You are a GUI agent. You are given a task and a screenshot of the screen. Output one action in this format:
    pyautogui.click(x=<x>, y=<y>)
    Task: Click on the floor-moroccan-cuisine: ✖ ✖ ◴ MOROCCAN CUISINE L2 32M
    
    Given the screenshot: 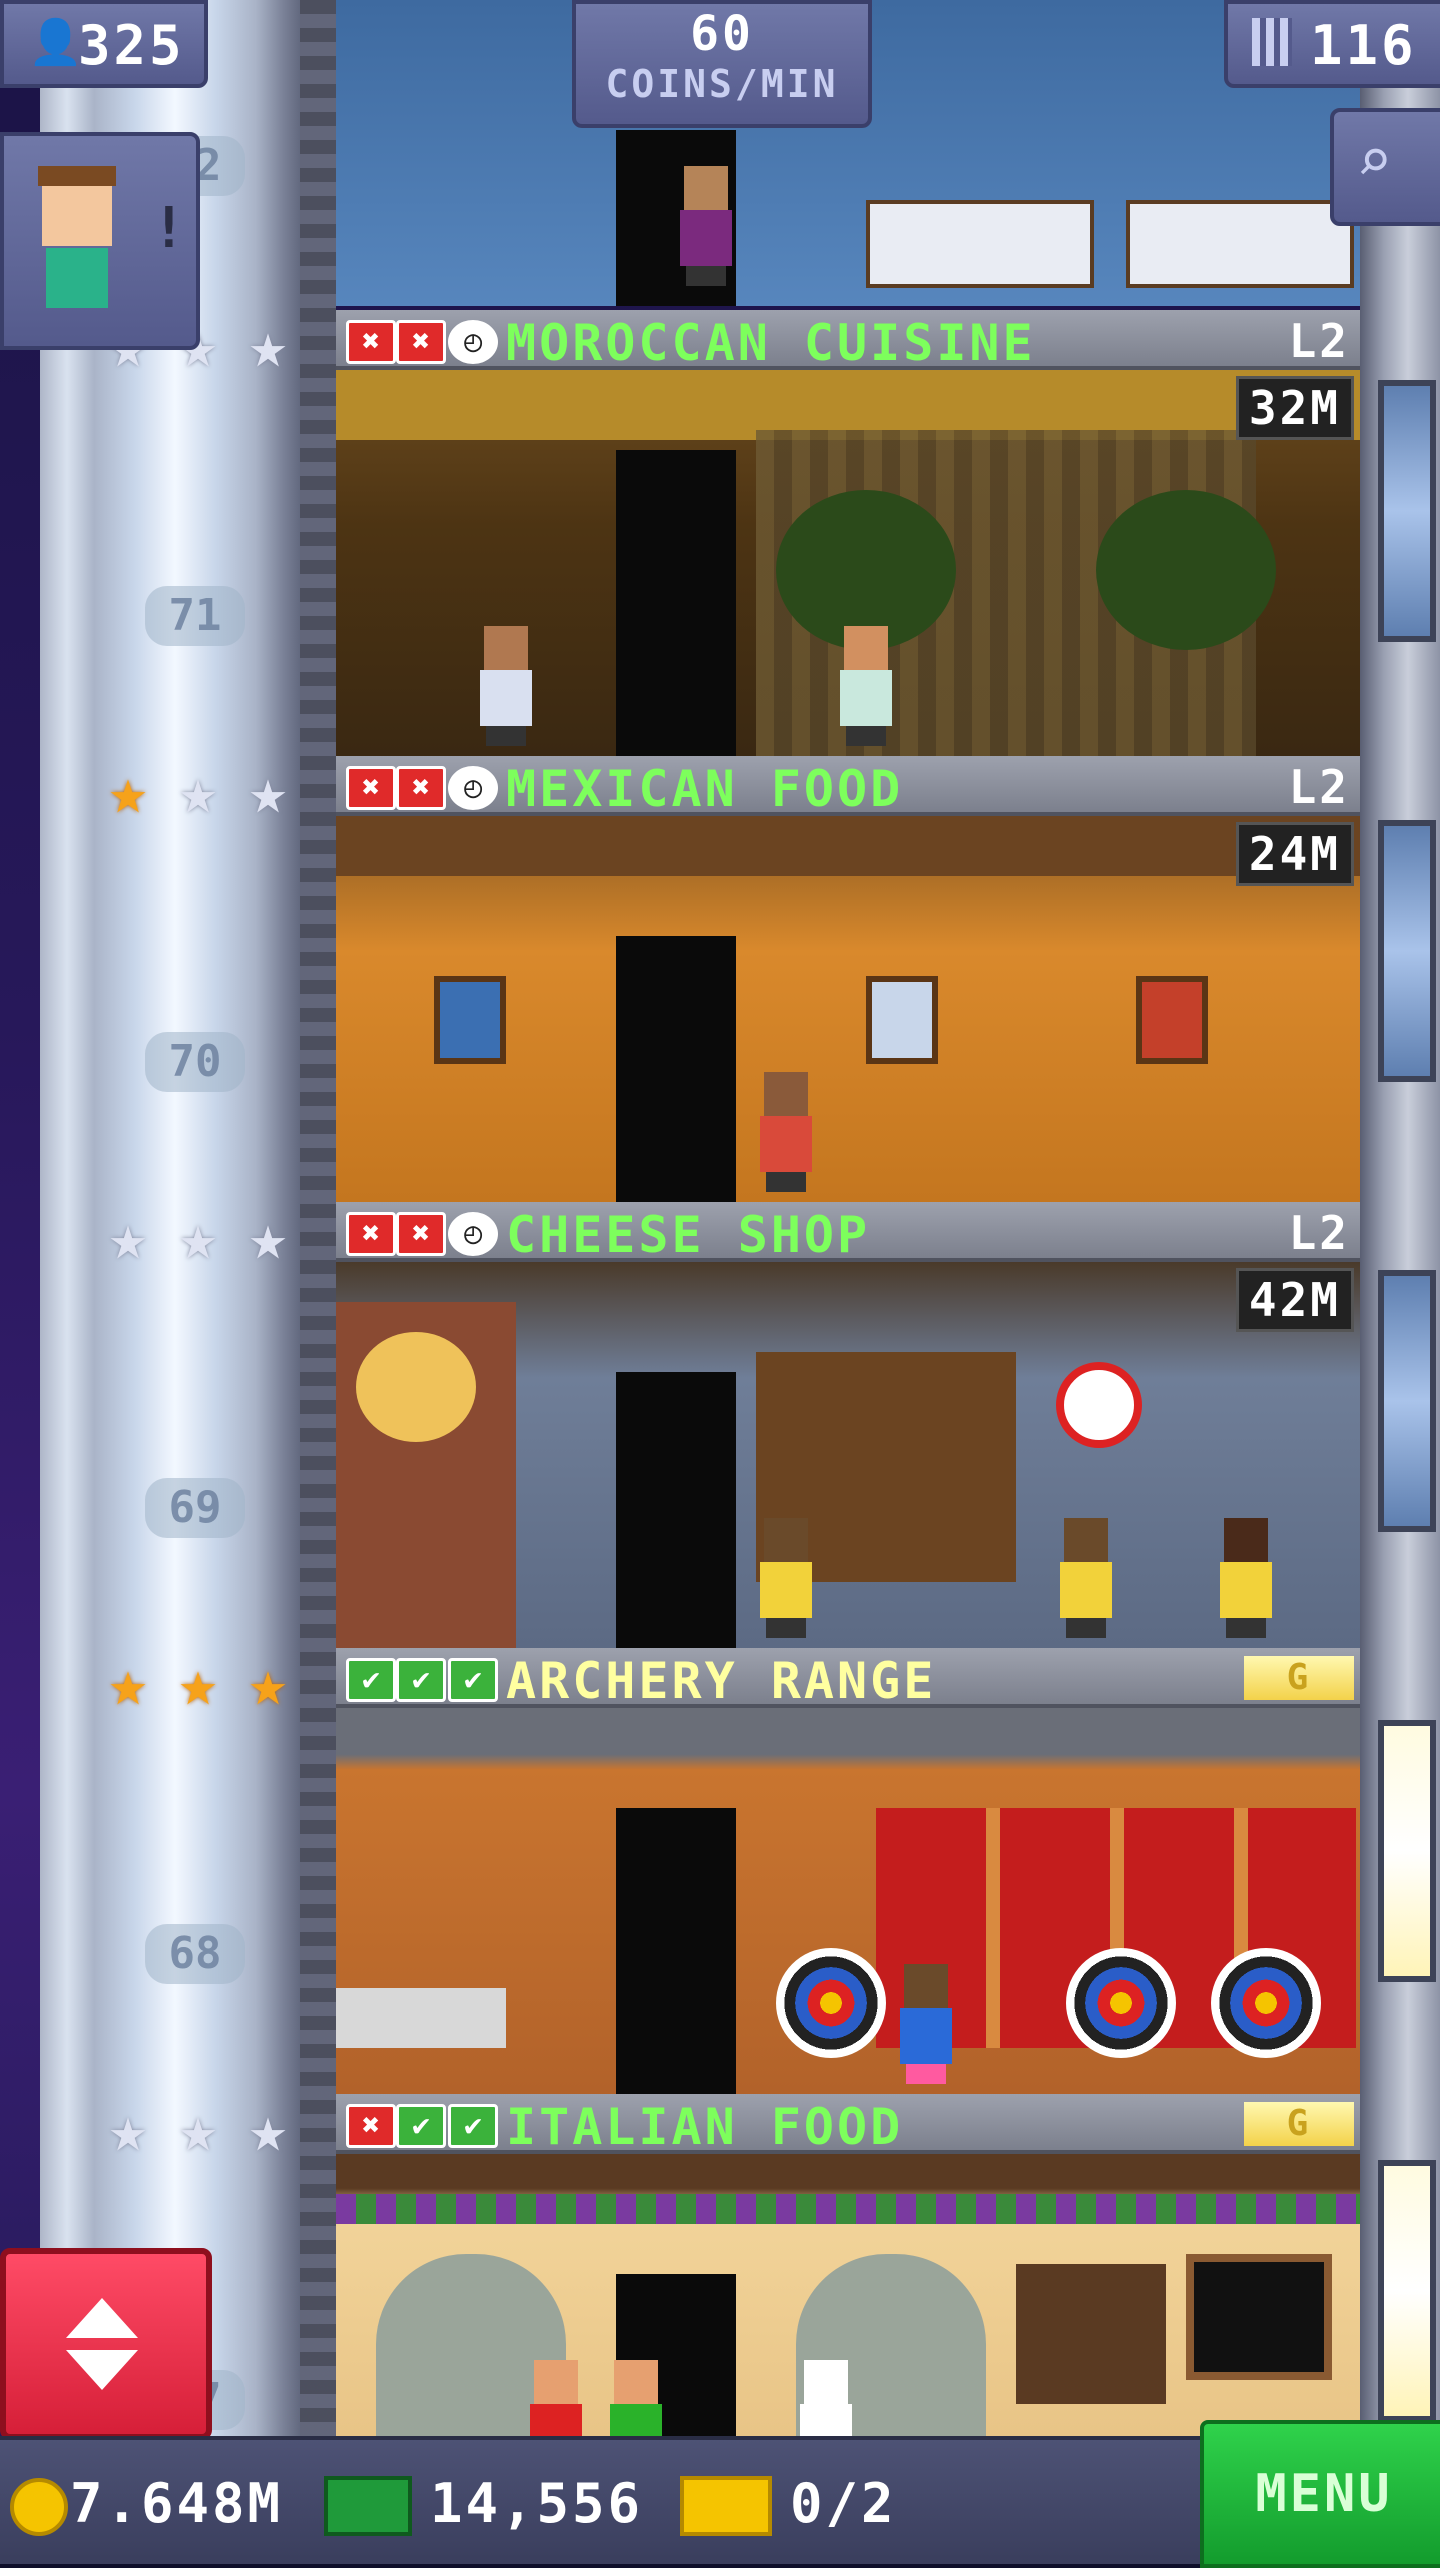 What is the action you would take?
    pyautogui.click(x=848, y=533)
    